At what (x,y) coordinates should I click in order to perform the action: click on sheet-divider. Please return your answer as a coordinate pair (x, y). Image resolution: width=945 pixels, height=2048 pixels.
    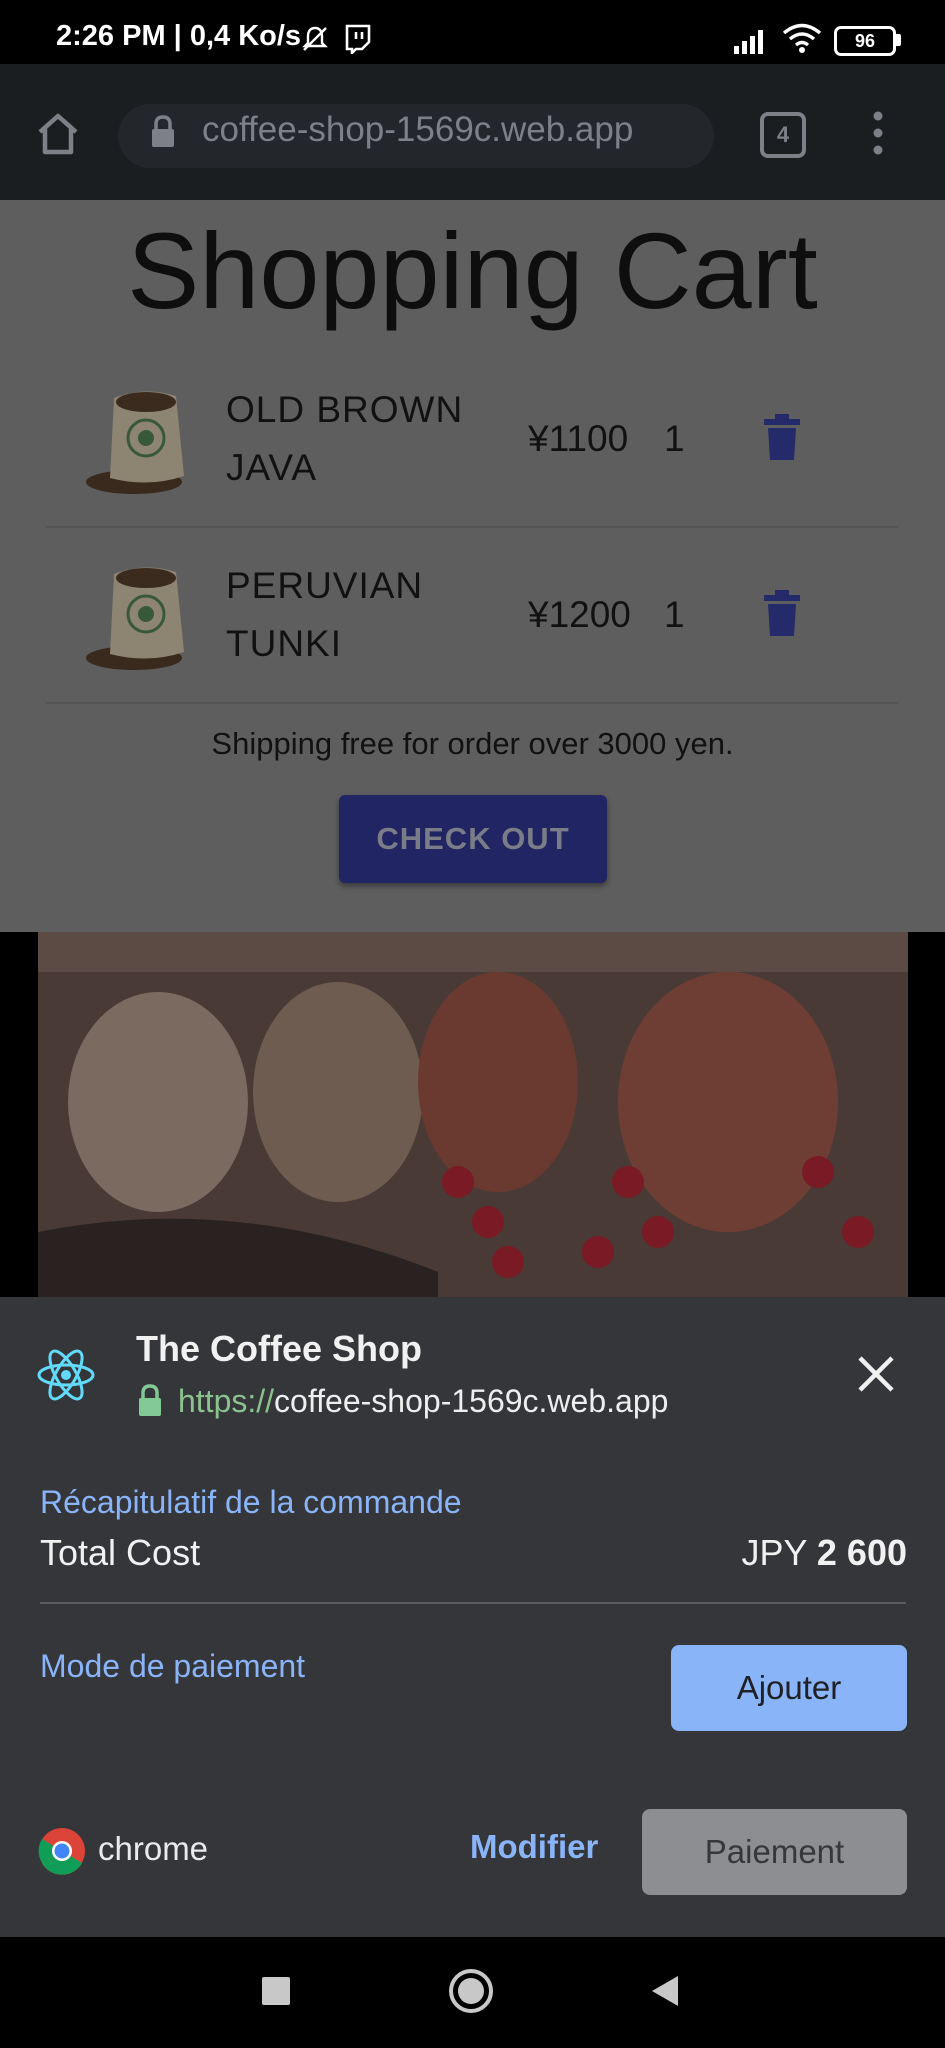
    Looking at the image, I should click on (473, 1603).